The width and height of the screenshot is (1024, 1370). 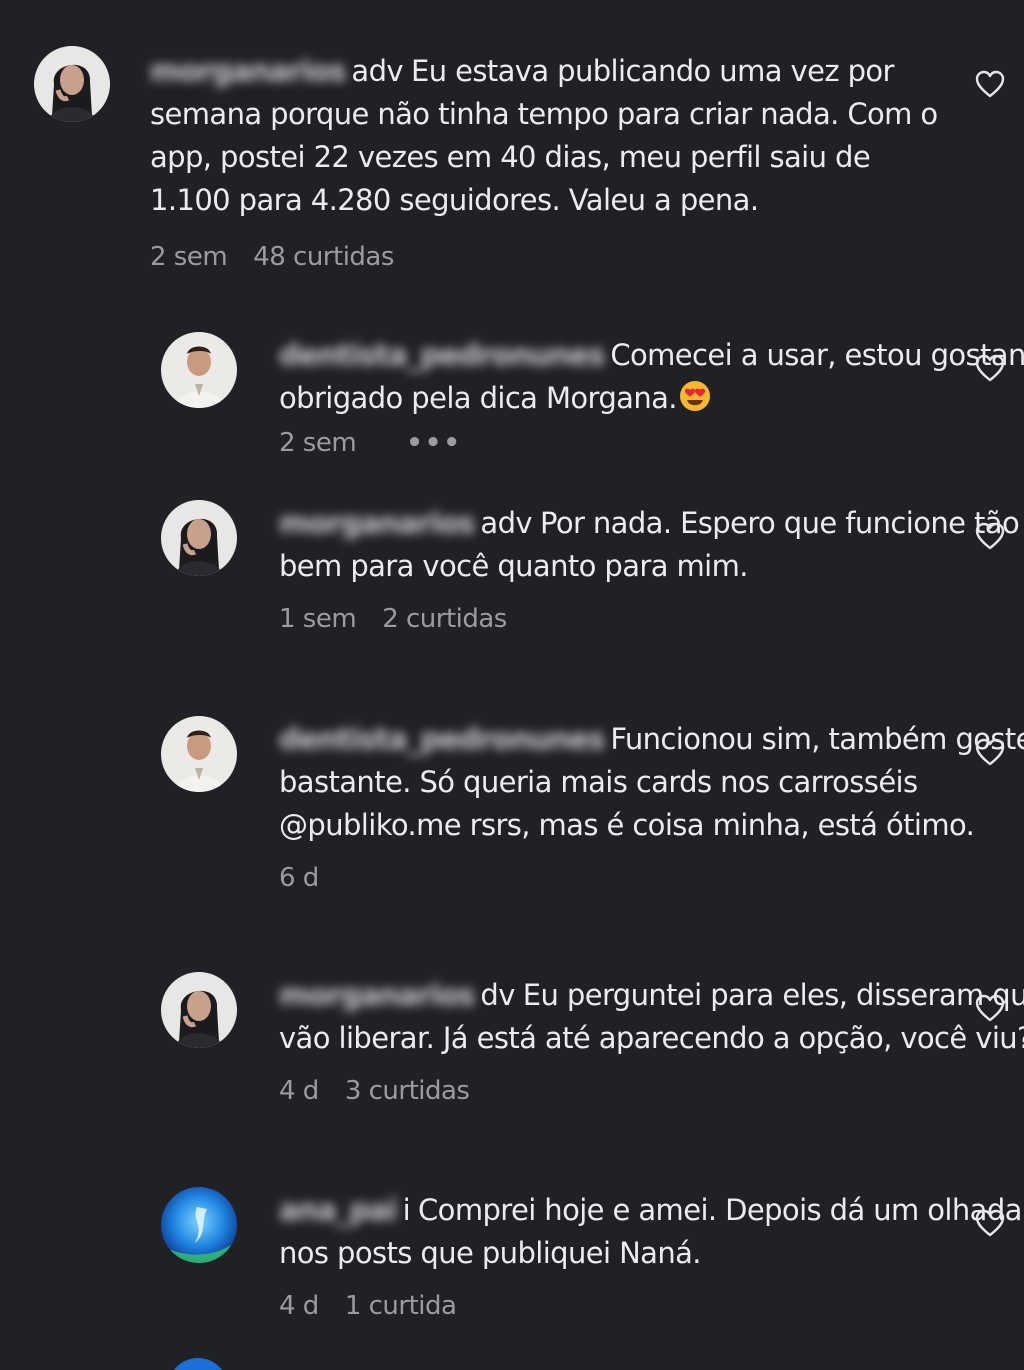 I want to click on username-suffix: i, so click(x=407, y=1210).